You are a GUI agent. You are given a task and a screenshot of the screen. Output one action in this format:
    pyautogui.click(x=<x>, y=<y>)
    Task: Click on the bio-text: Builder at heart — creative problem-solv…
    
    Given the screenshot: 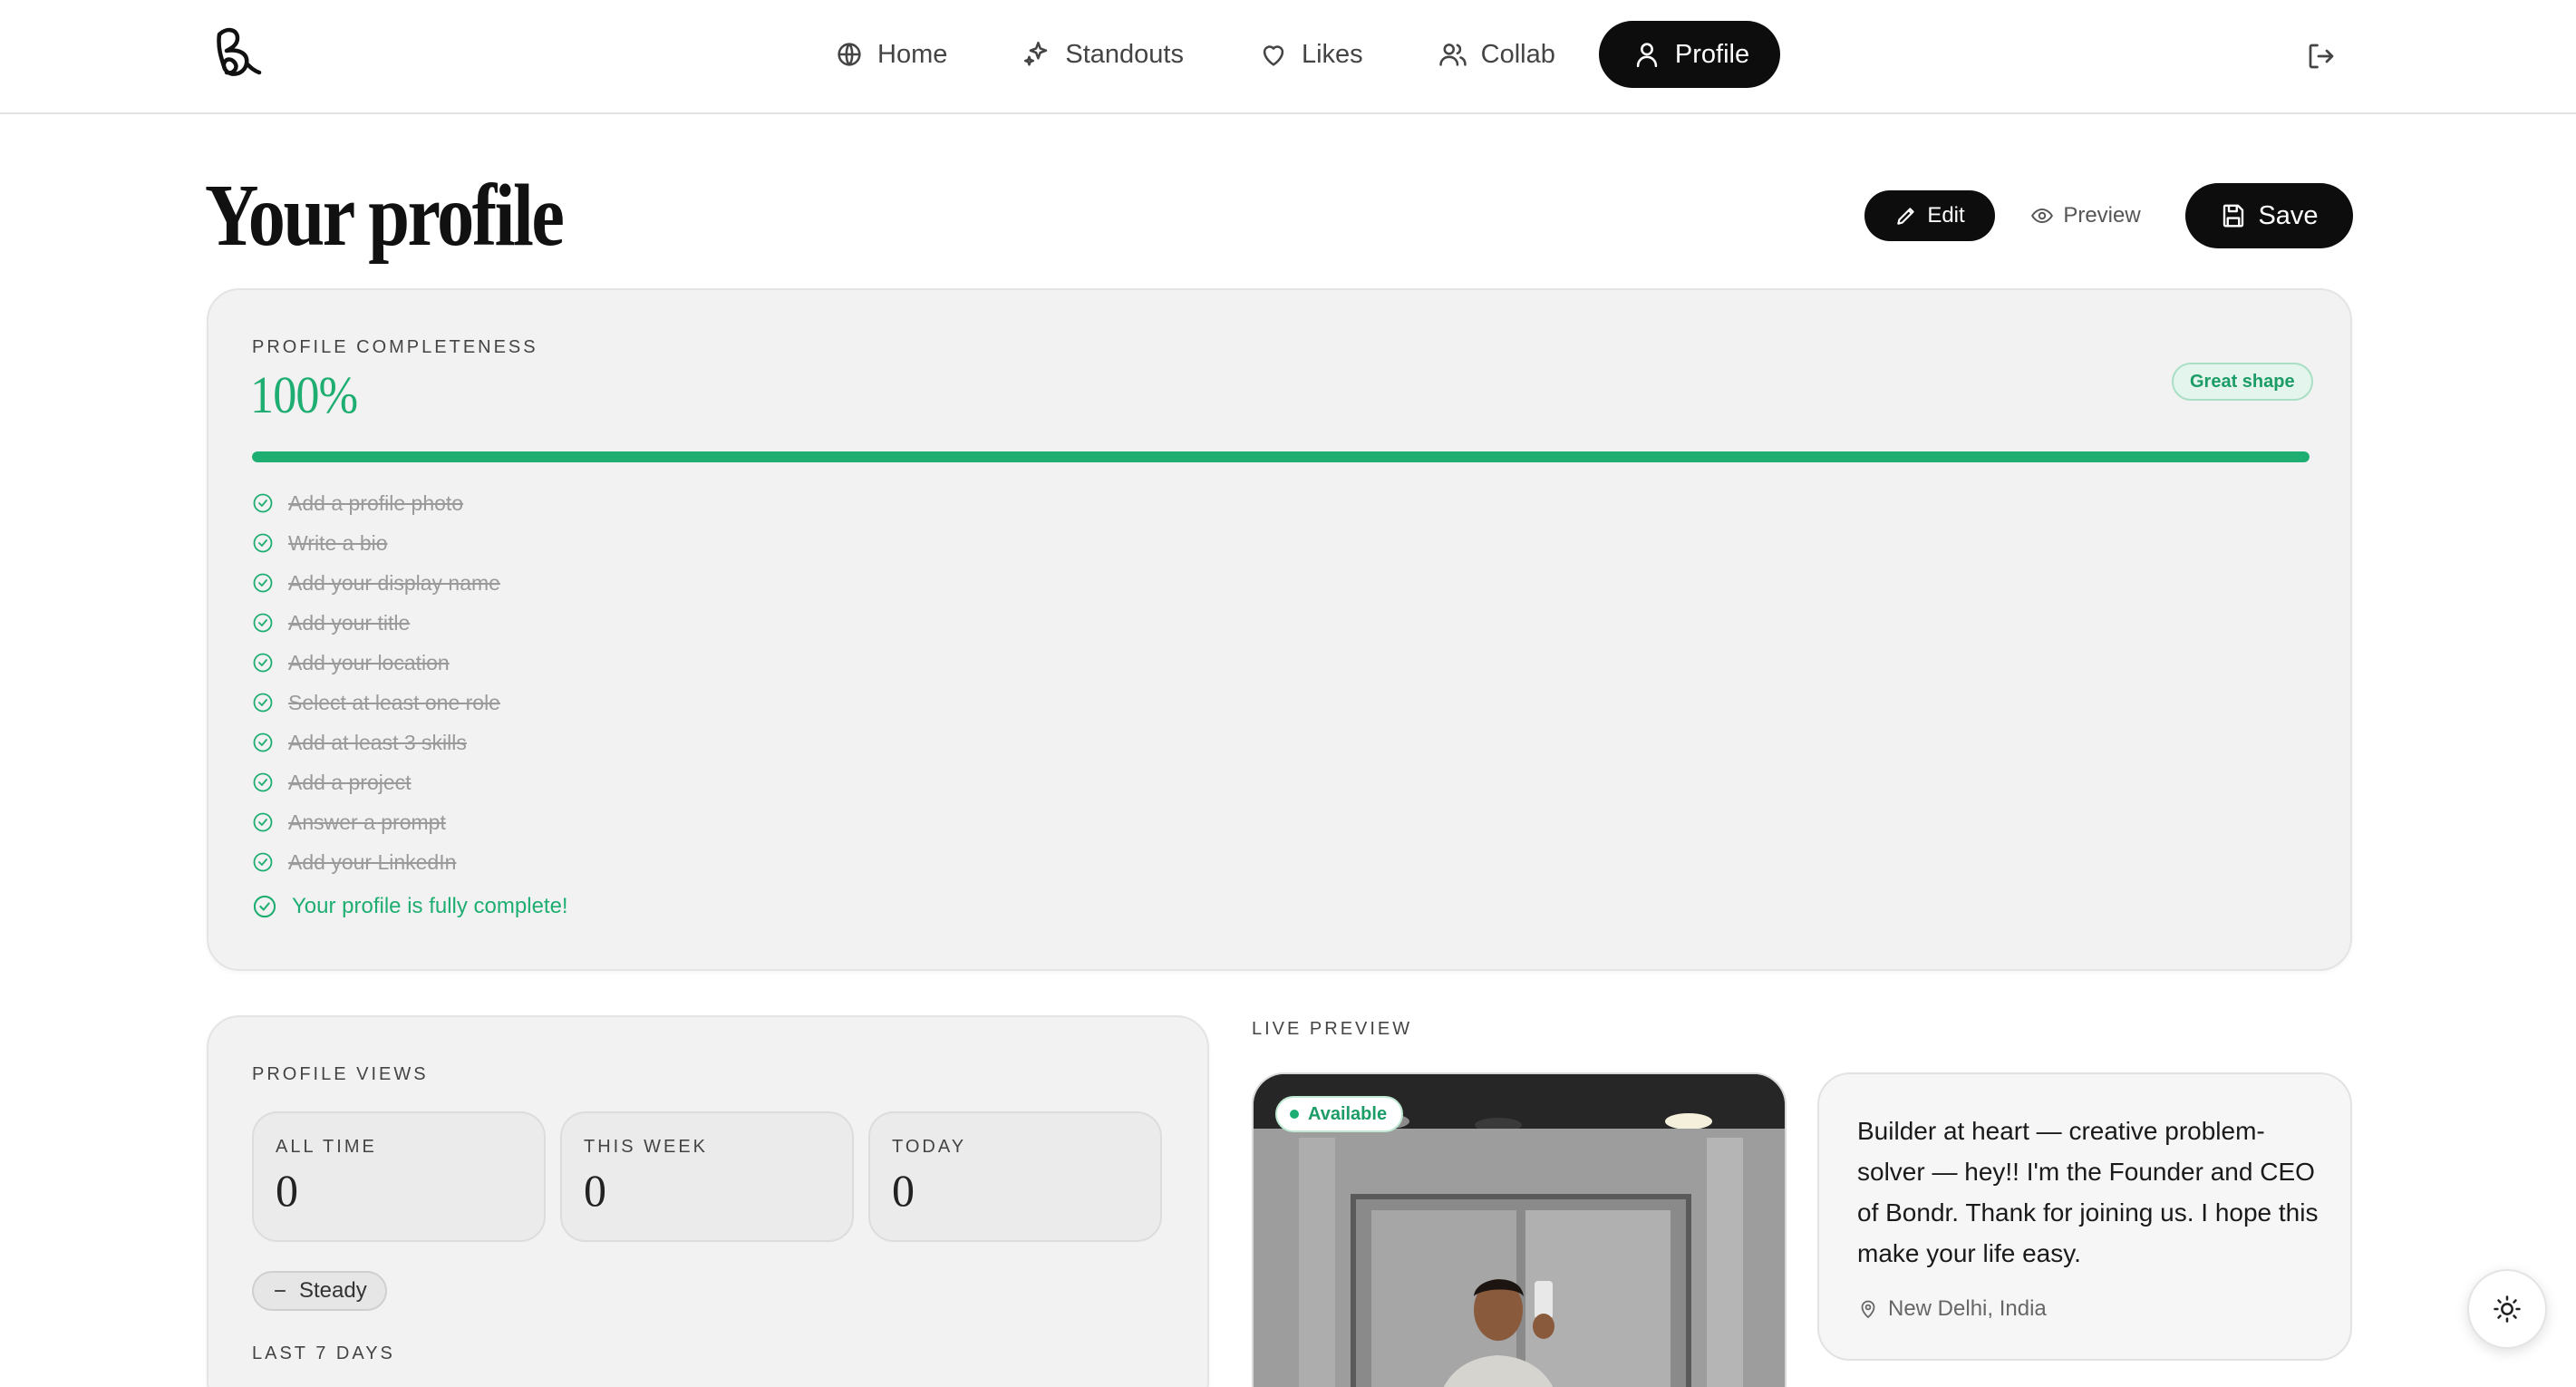 What is the action you would take?
    pyautogui.click(x=2088, y=1192)
    